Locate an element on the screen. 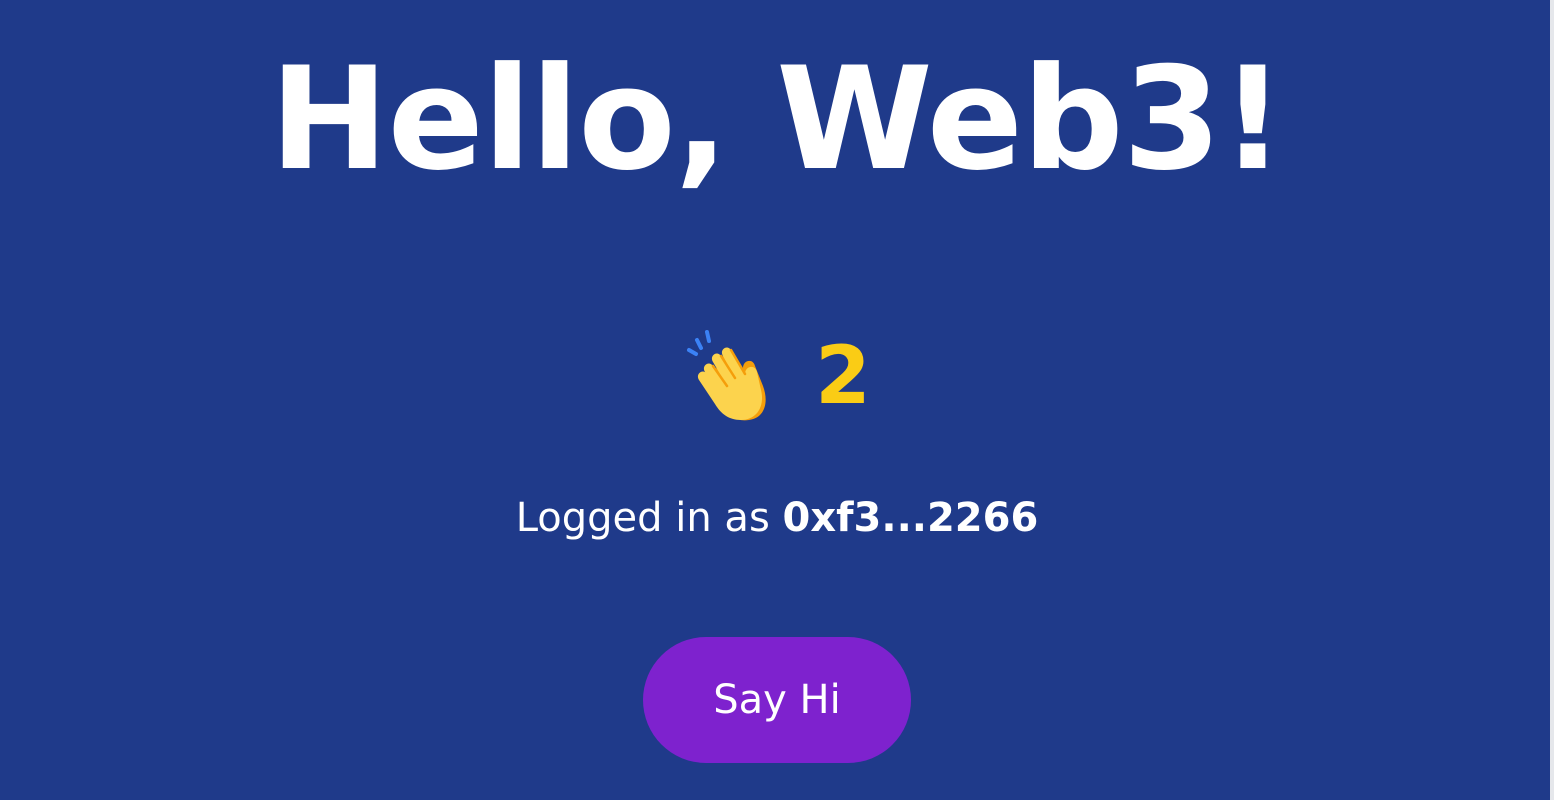  say-hi-button: Say Hi is located at coordinates (777, 700).